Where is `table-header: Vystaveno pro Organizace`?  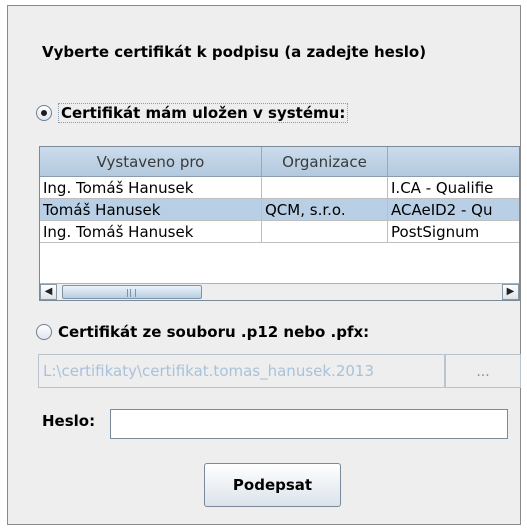
table-header: Vystaveno pro Organizace is located at coordinates (279, 162).